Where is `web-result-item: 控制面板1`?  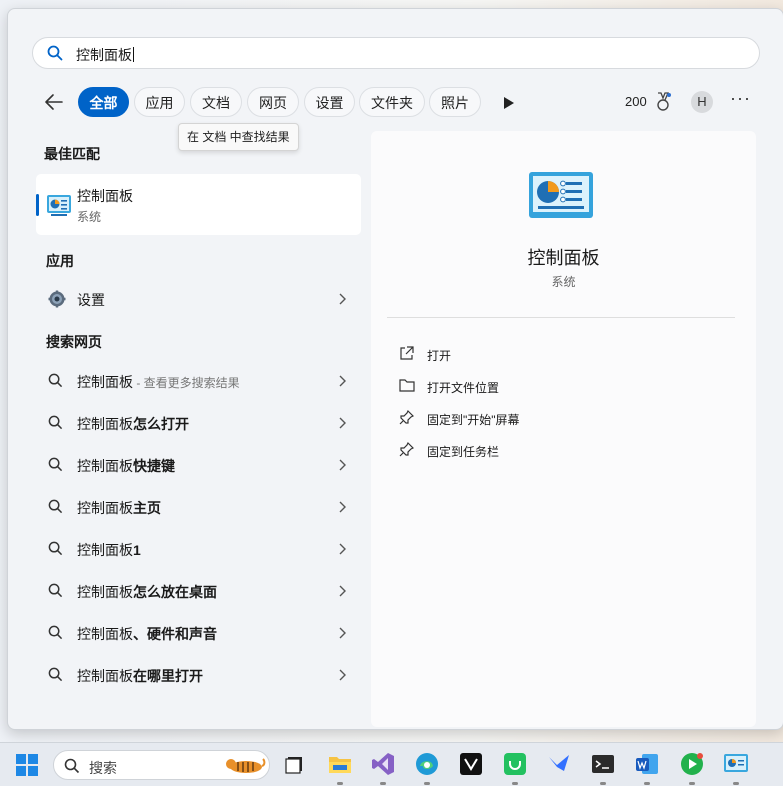 web-result-item: 控制面板1 is located at coordinates (198, 549).